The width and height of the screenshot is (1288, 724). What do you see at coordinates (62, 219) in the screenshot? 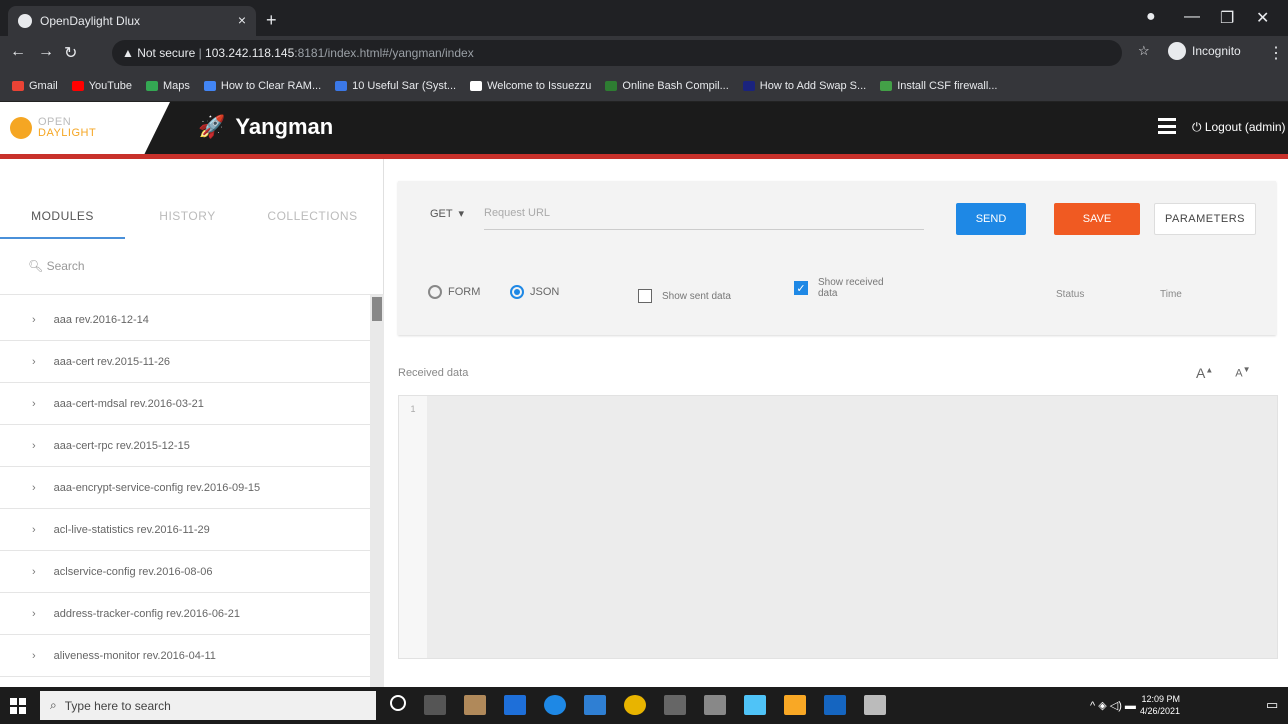
I see `tab-modules: MODULES` at bounding box center [62, 219].